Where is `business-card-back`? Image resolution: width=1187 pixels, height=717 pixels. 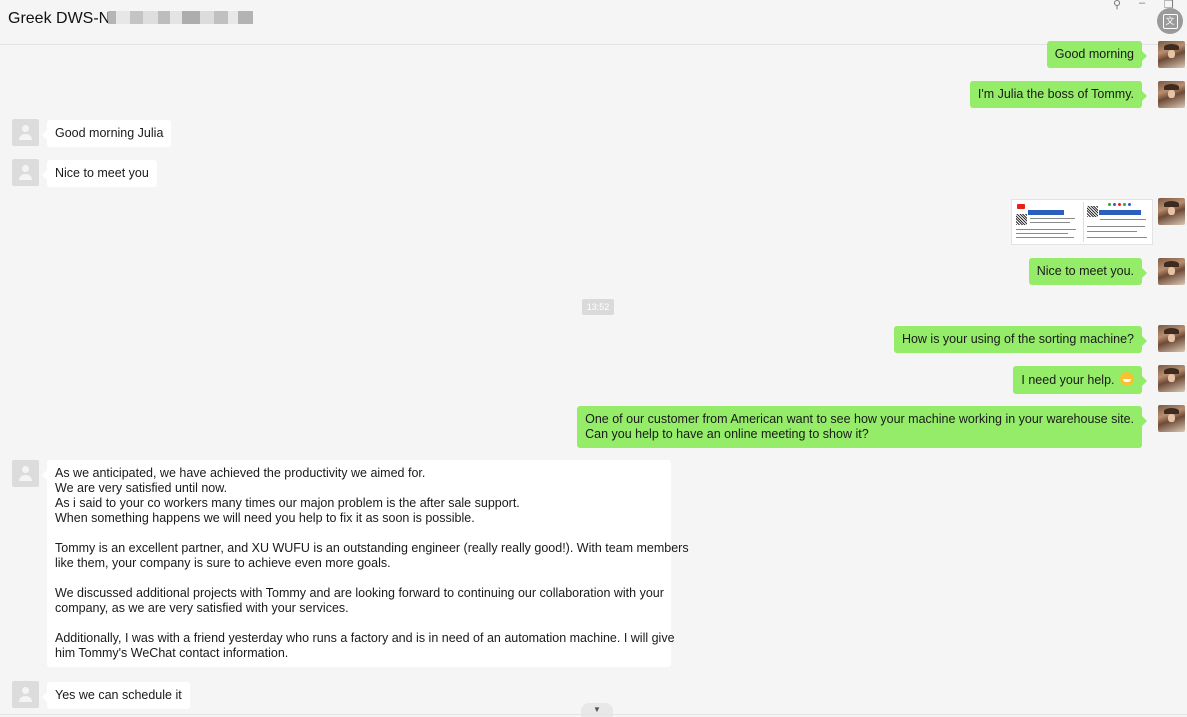
business-card-back is located at coordinates (1116, 222).